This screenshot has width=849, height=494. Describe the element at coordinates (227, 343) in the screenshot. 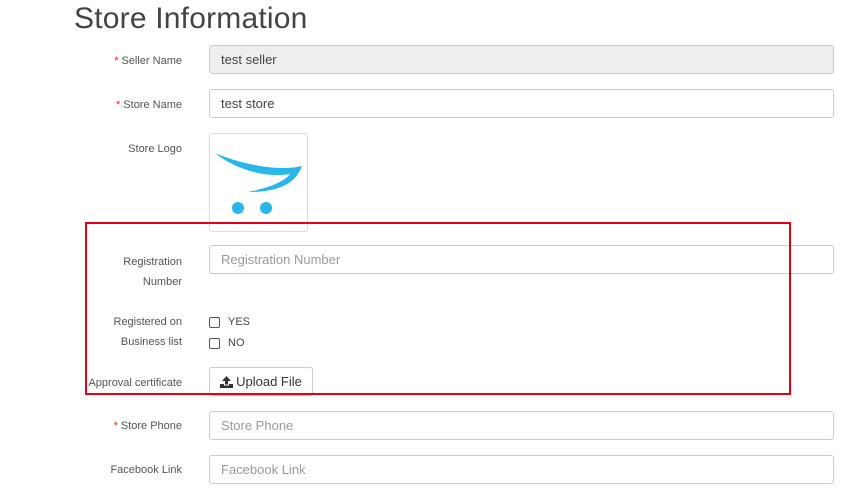

I see `option-no: NO` at that location.